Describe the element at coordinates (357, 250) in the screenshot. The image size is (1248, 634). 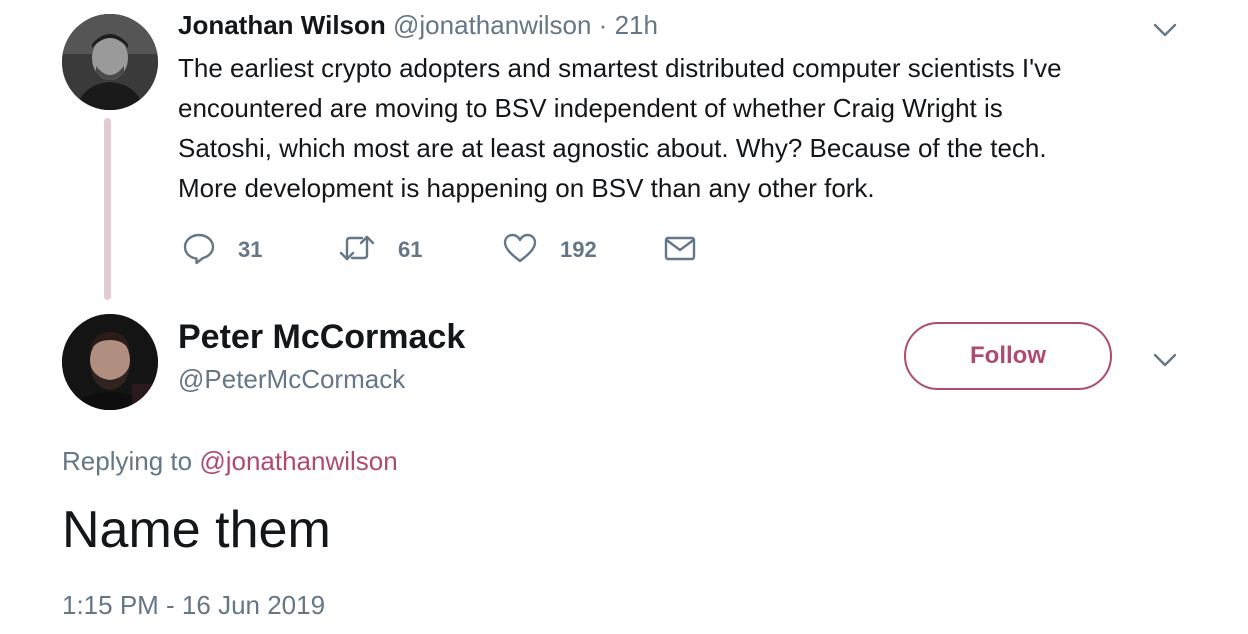
I see `retweet-arrows-icon` at that location.